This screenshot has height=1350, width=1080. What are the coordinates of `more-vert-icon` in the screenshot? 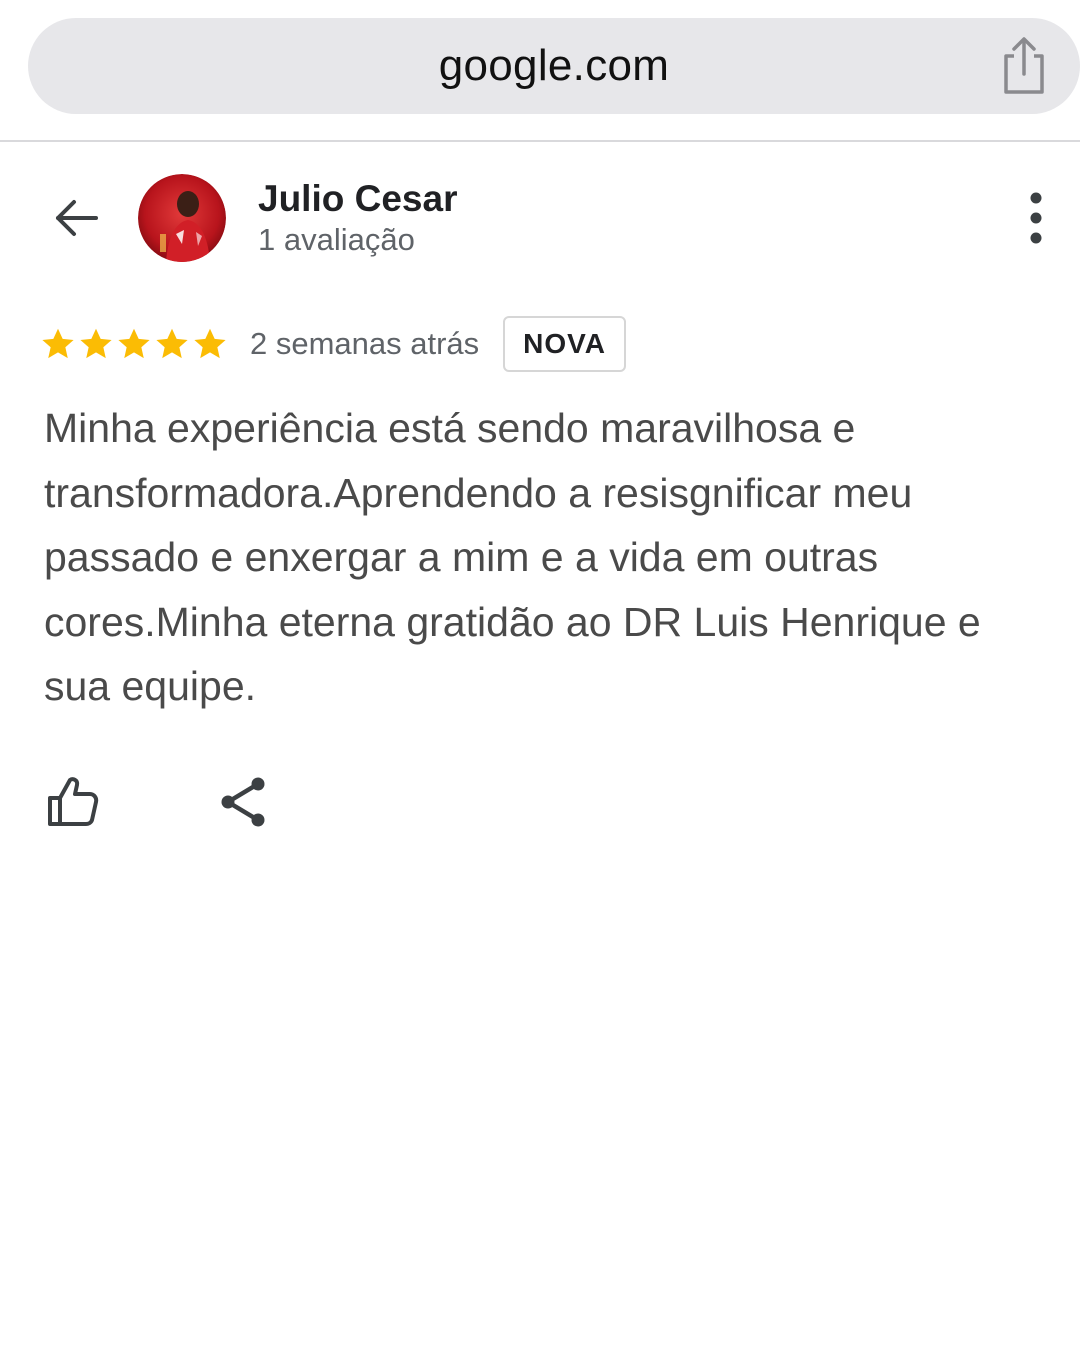 It's located at (1036, 218).